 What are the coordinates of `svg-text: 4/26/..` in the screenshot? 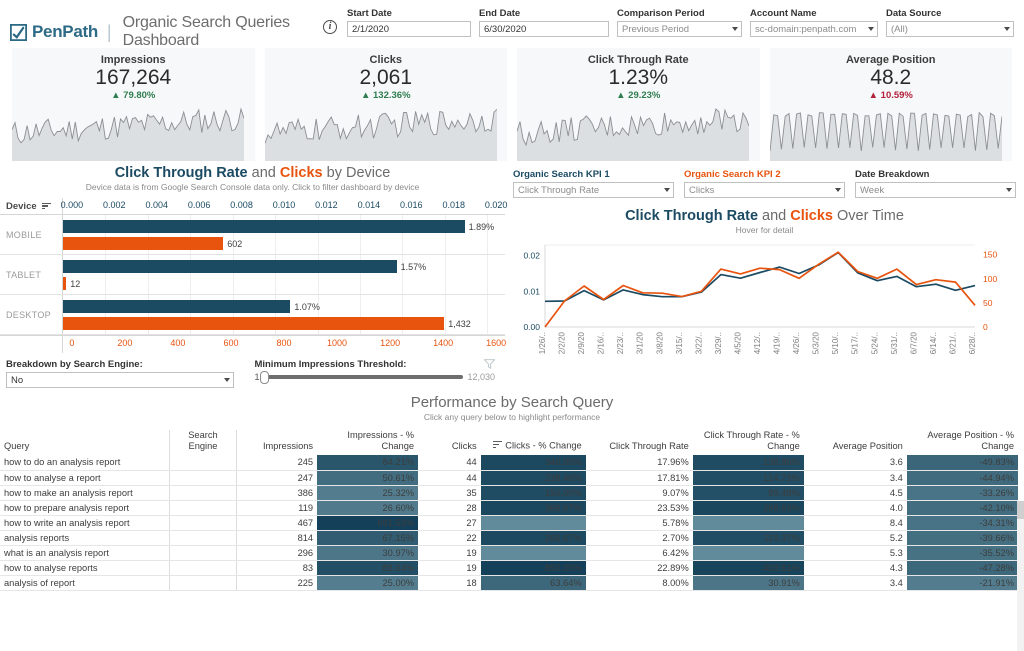 It's located at (796, 343).